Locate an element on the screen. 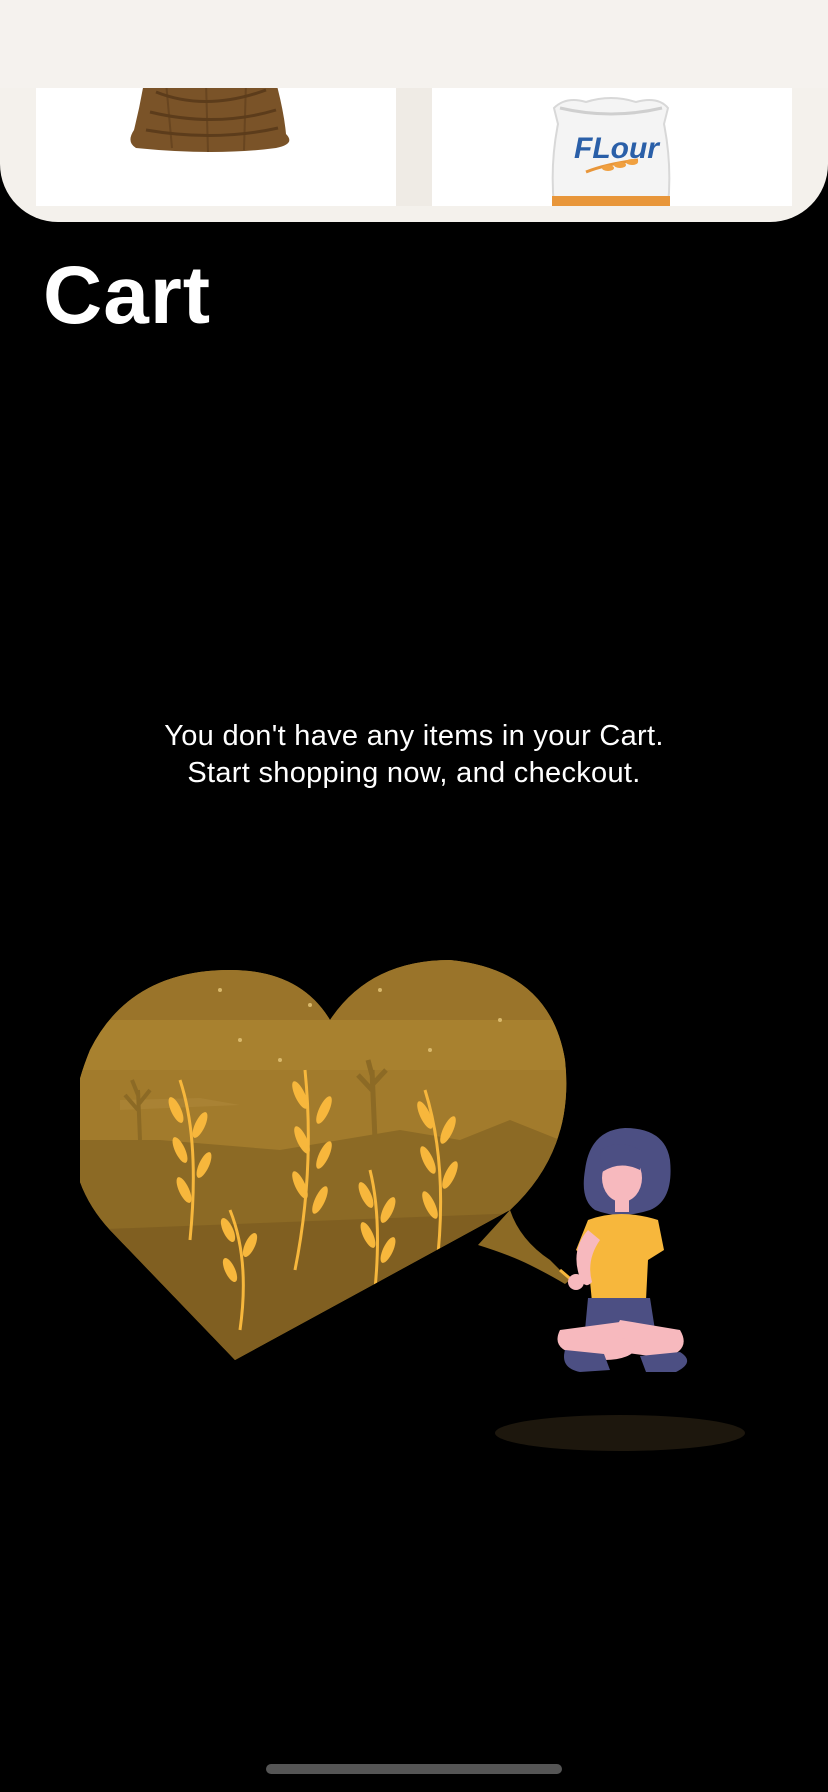  flour-bag-icon: FLour is located at coordinates (611, 151).